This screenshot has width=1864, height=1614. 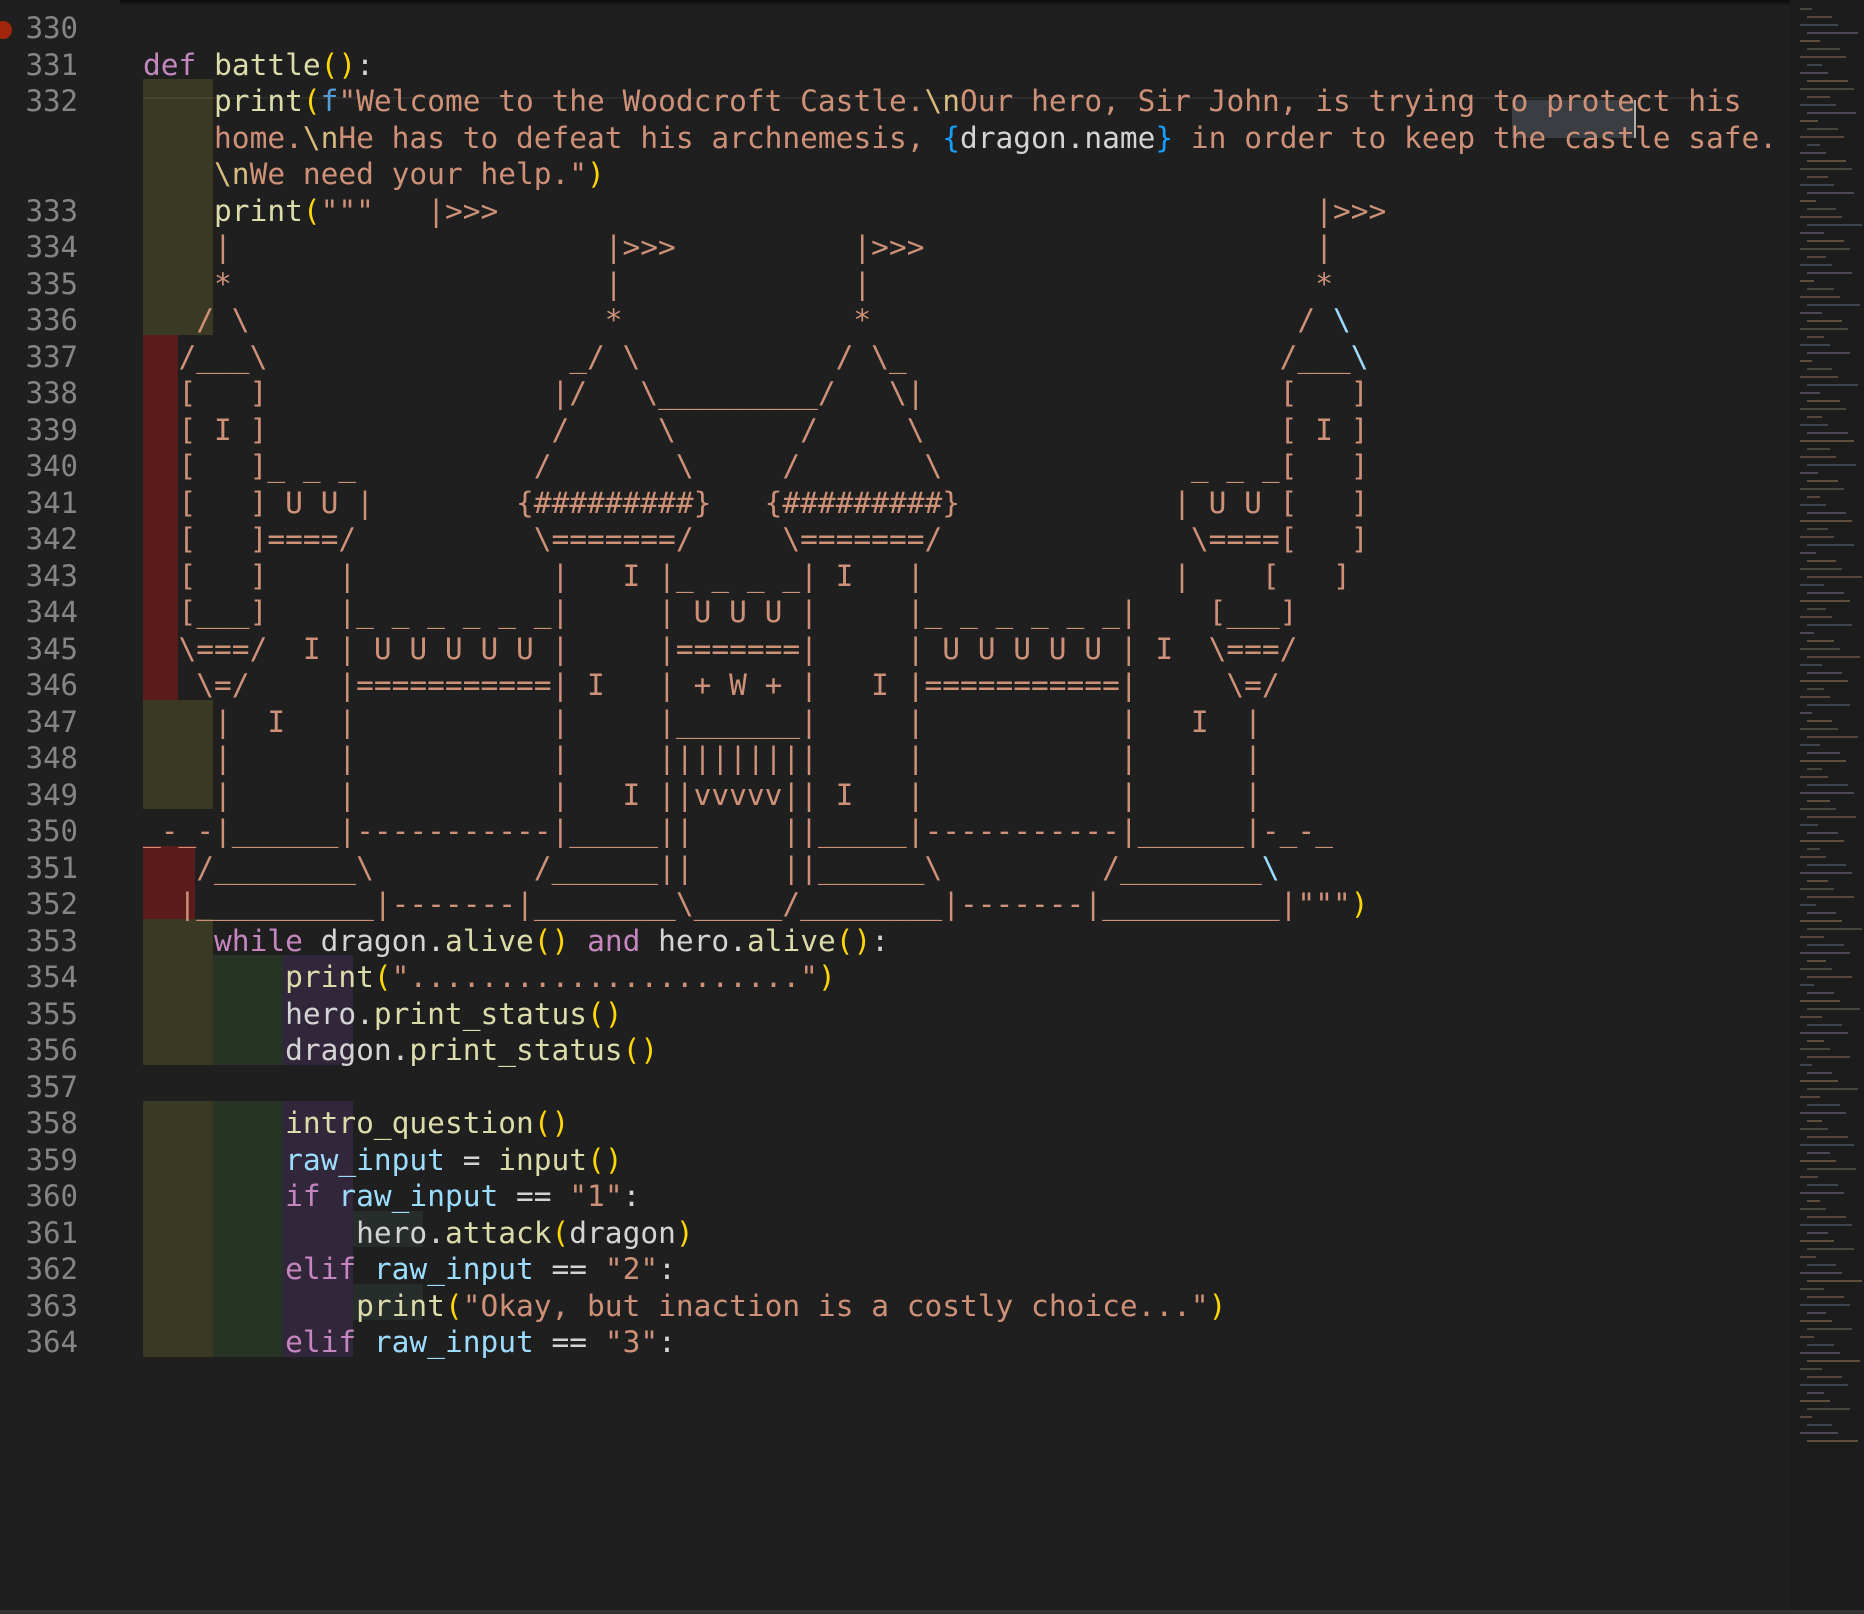 I want to click on code-line: elif raw_input == "3":, so click(x=409, y=1342).